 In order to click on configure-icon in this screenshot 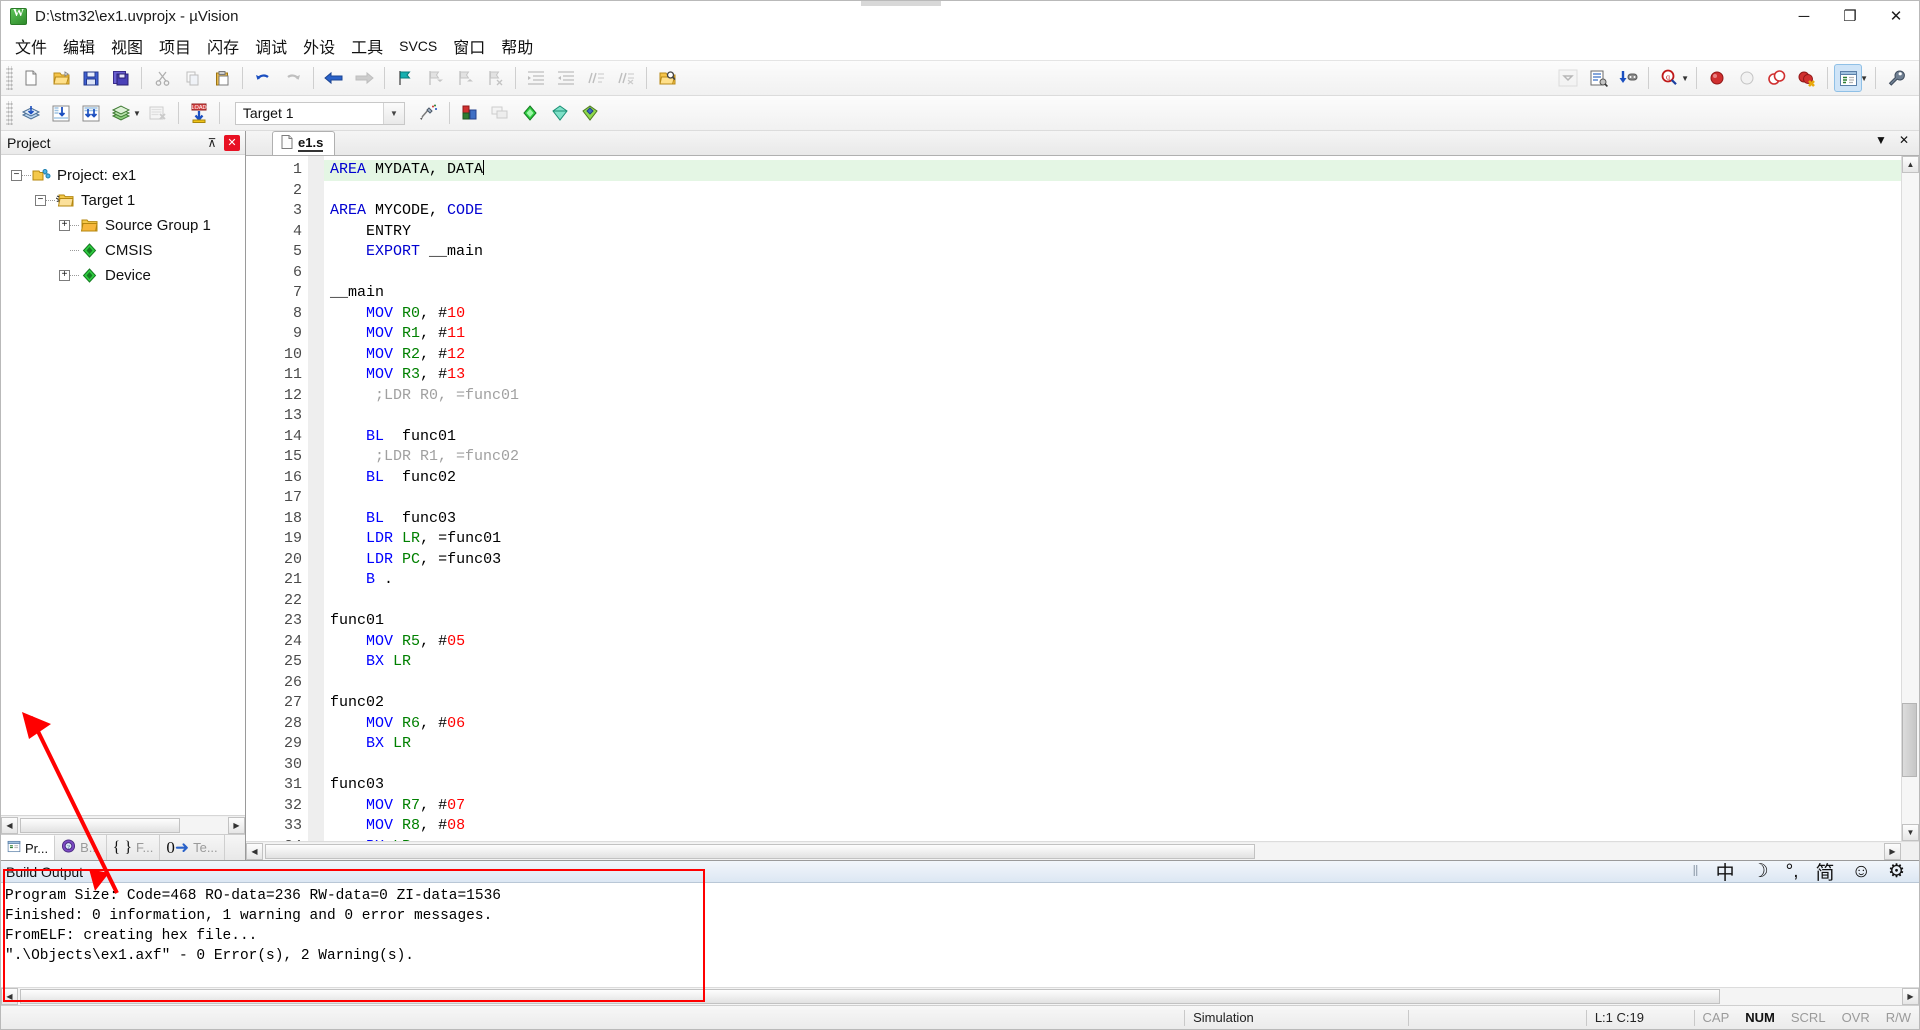, I will do `click(1598, 78)`.